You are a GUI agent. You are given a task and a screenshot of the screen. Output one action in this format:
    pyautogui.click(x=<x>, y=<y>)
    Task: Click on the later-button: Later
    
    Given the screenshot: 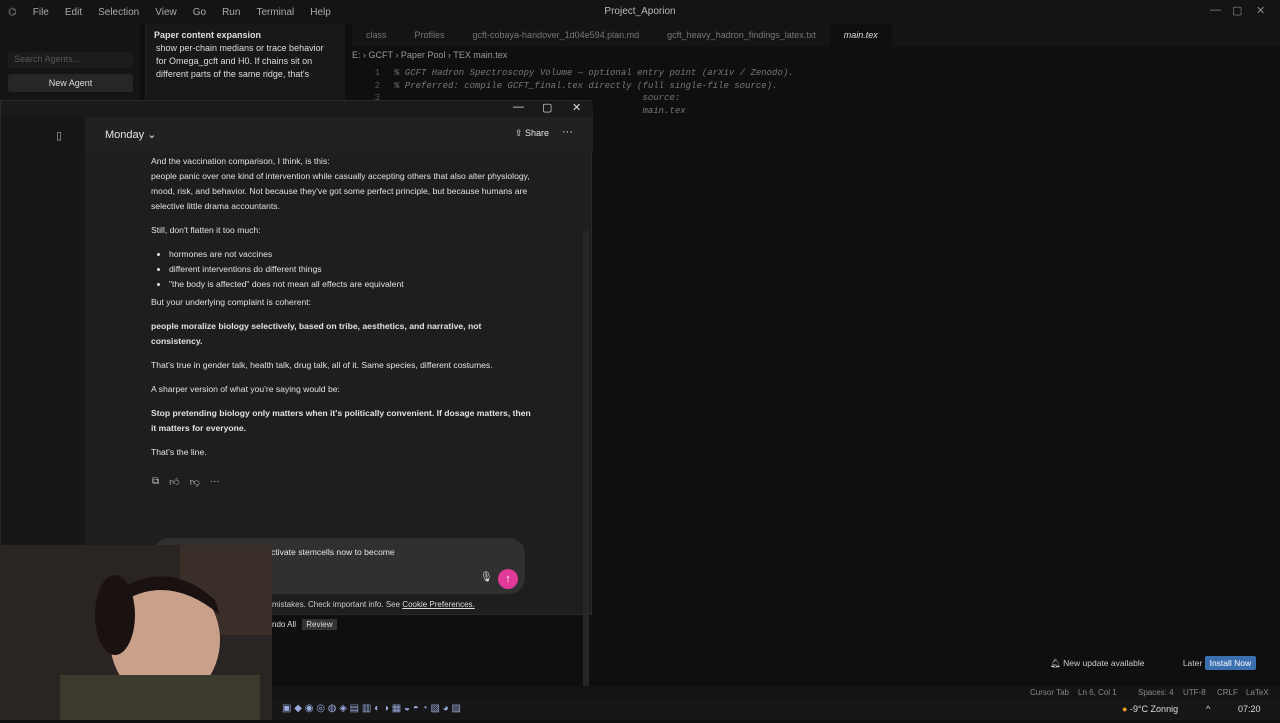 What is the action you would take?
    pyautogui.click(x=1192, y=663)
    